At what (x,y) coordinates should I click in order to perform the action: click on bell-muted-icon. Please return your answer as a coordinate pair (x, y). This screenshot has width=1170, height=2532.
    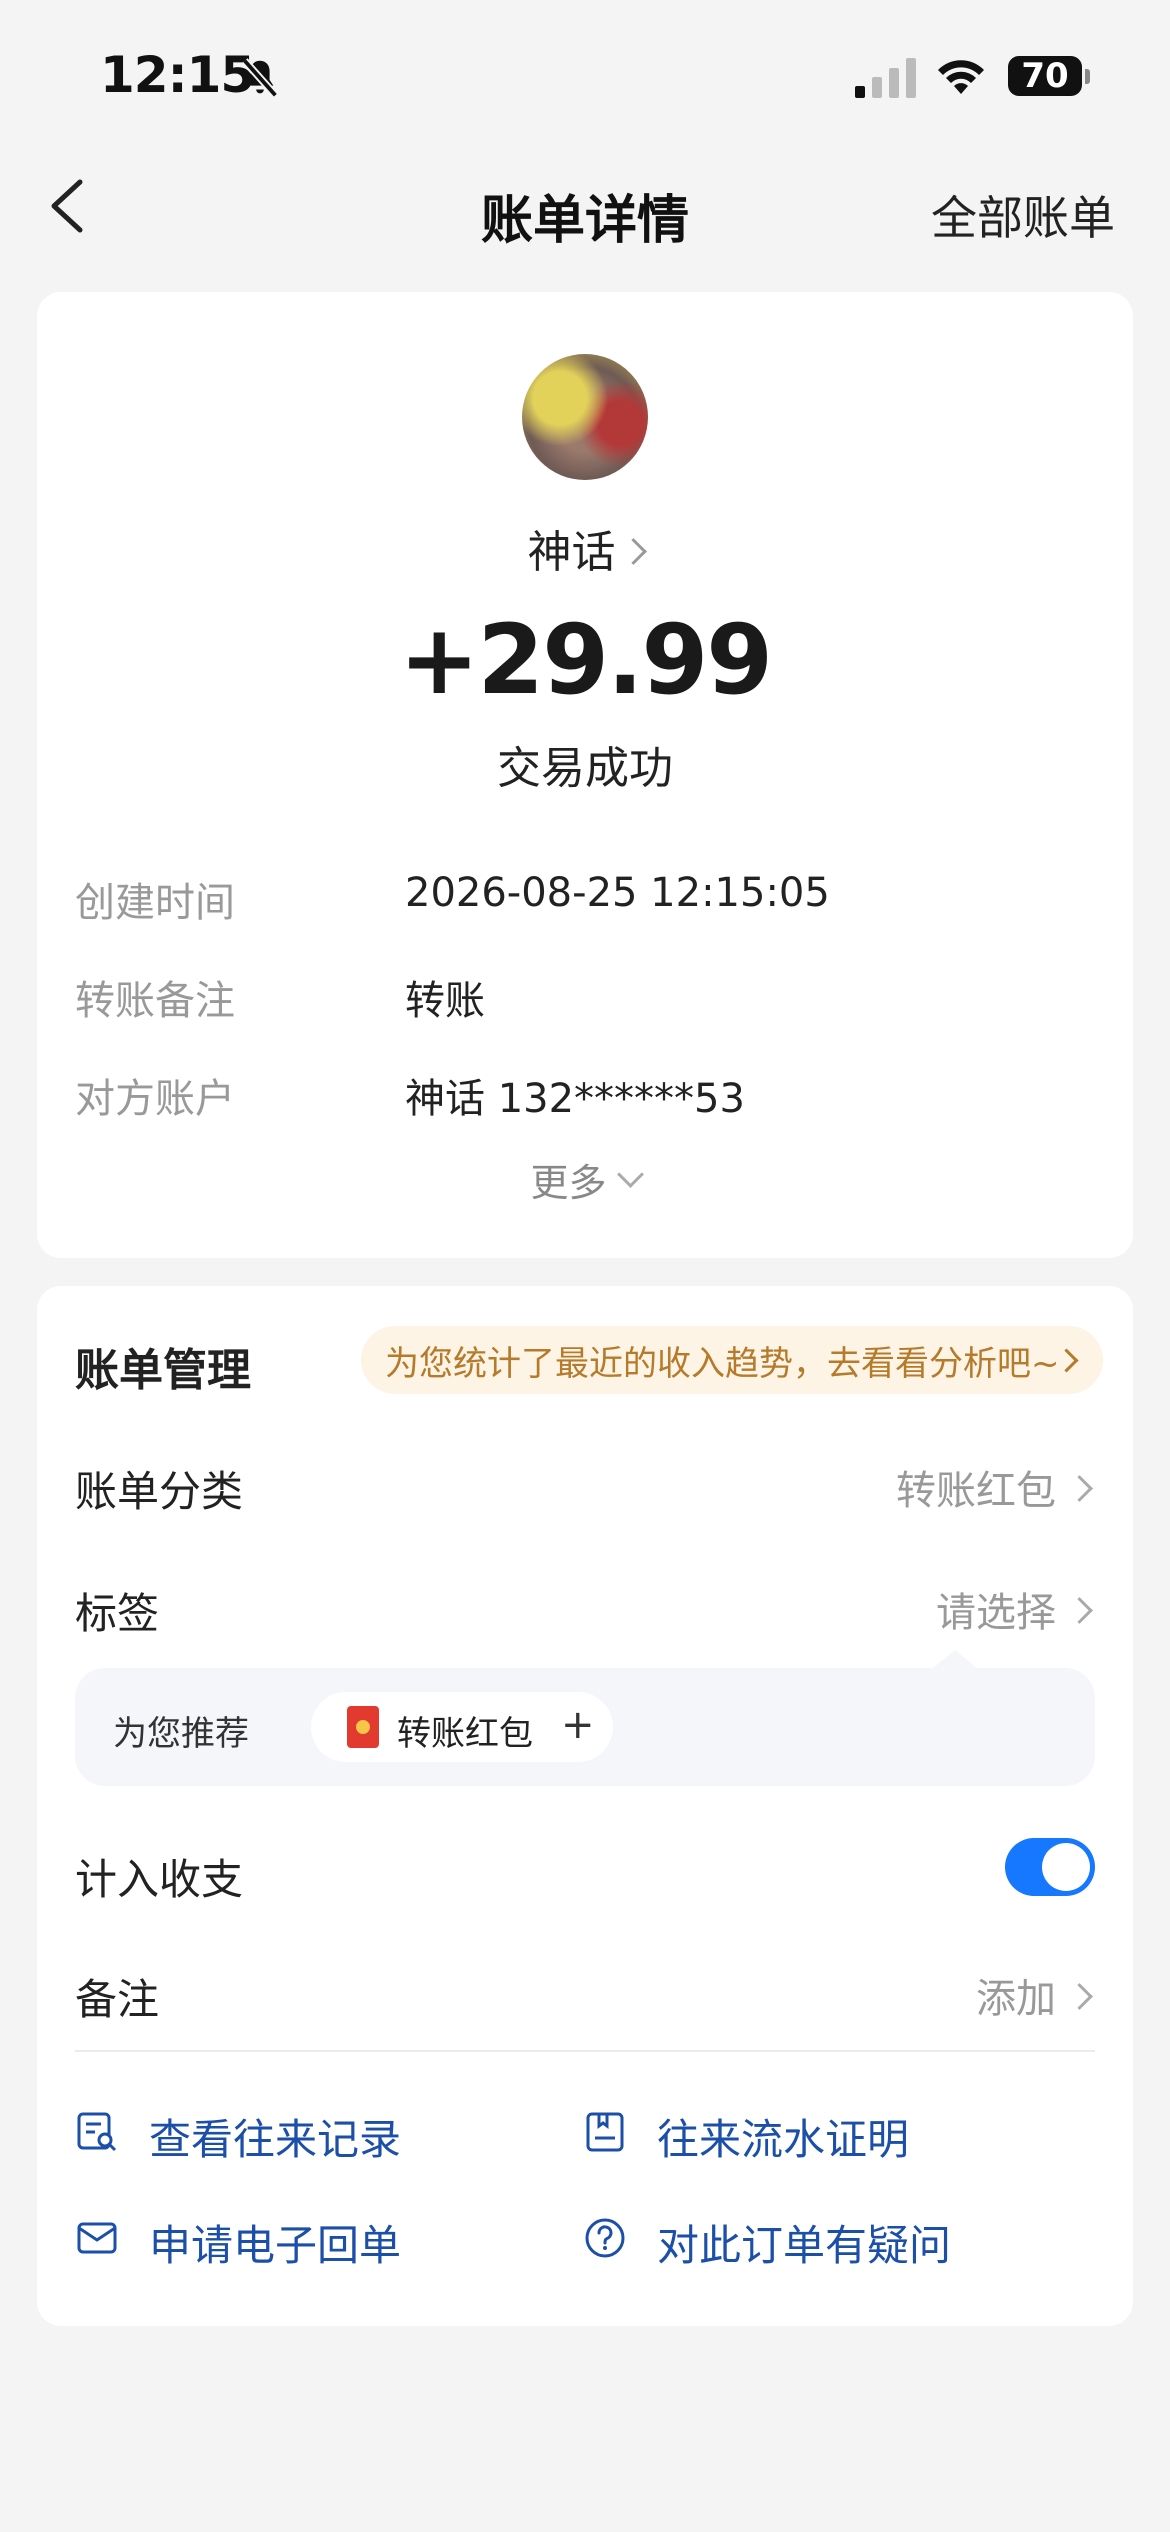
    Looking at the image, I should click on (260, 78).